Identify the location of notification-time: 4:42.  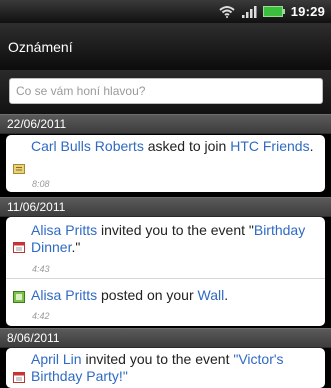
(41, 316).